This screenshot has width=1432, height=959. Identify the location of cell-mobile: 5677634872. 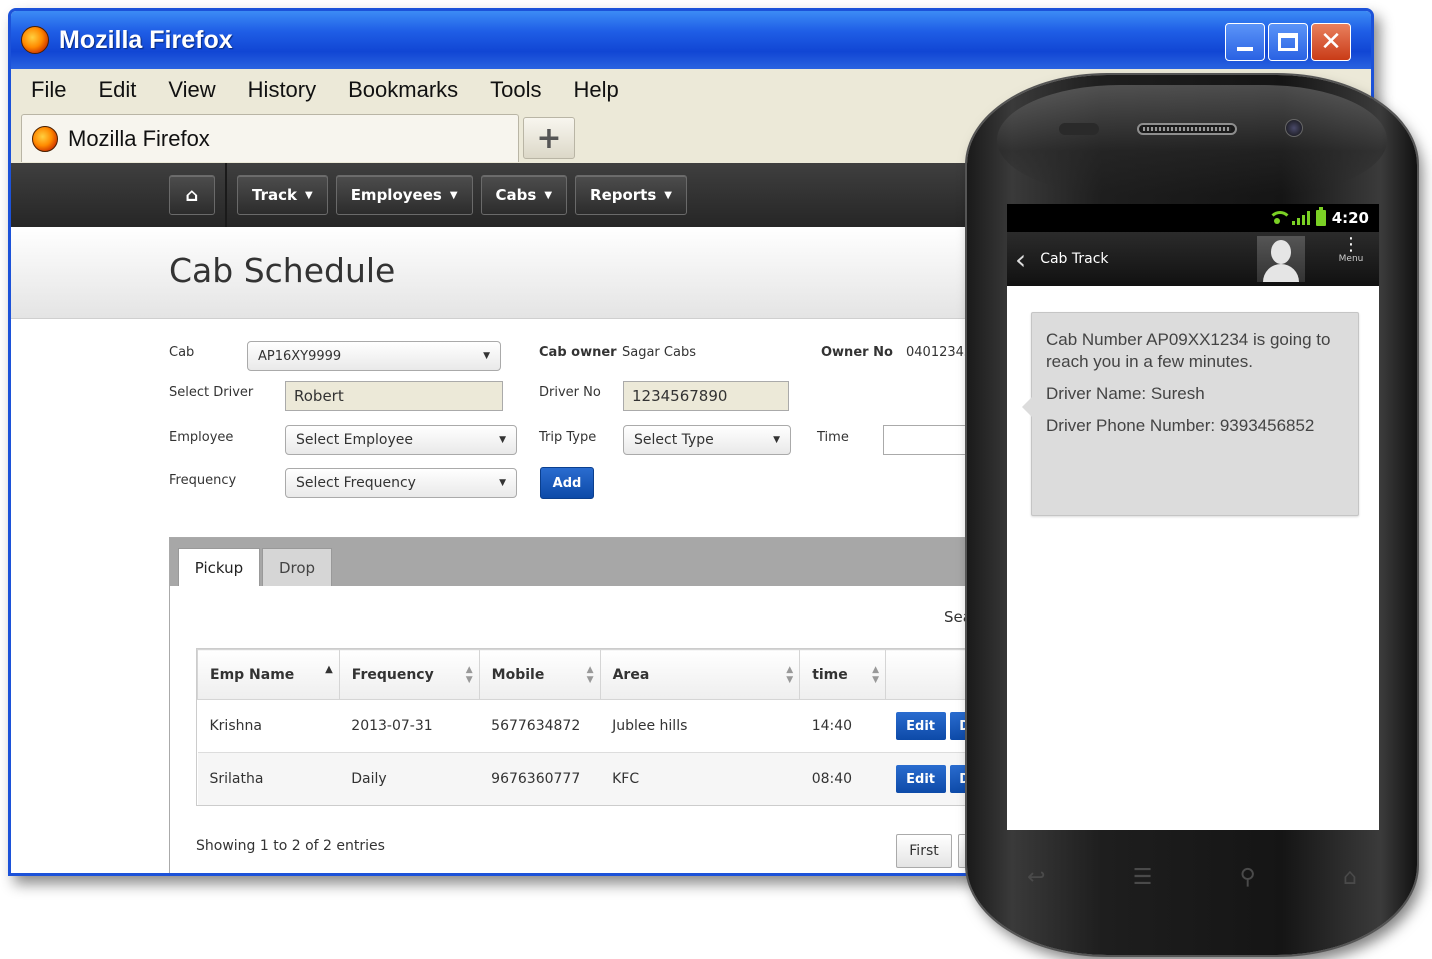
(540, 726).